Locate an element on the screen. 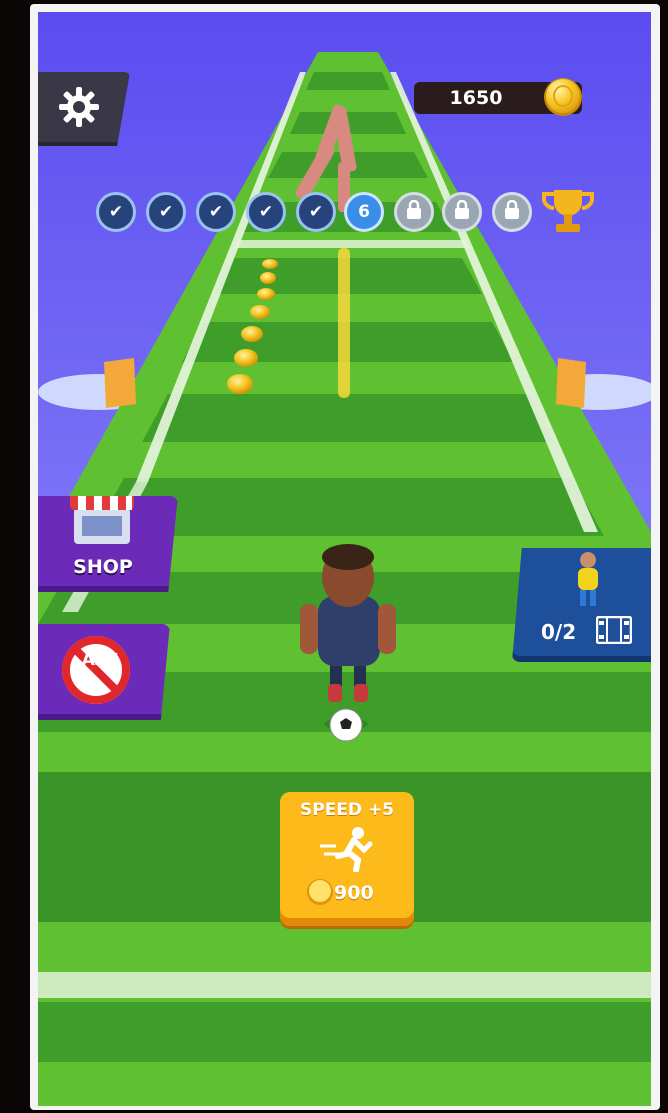 The height and width of the screenshot is (1113, 668). shop-label: SHOP is located at coordinates (103, 567).